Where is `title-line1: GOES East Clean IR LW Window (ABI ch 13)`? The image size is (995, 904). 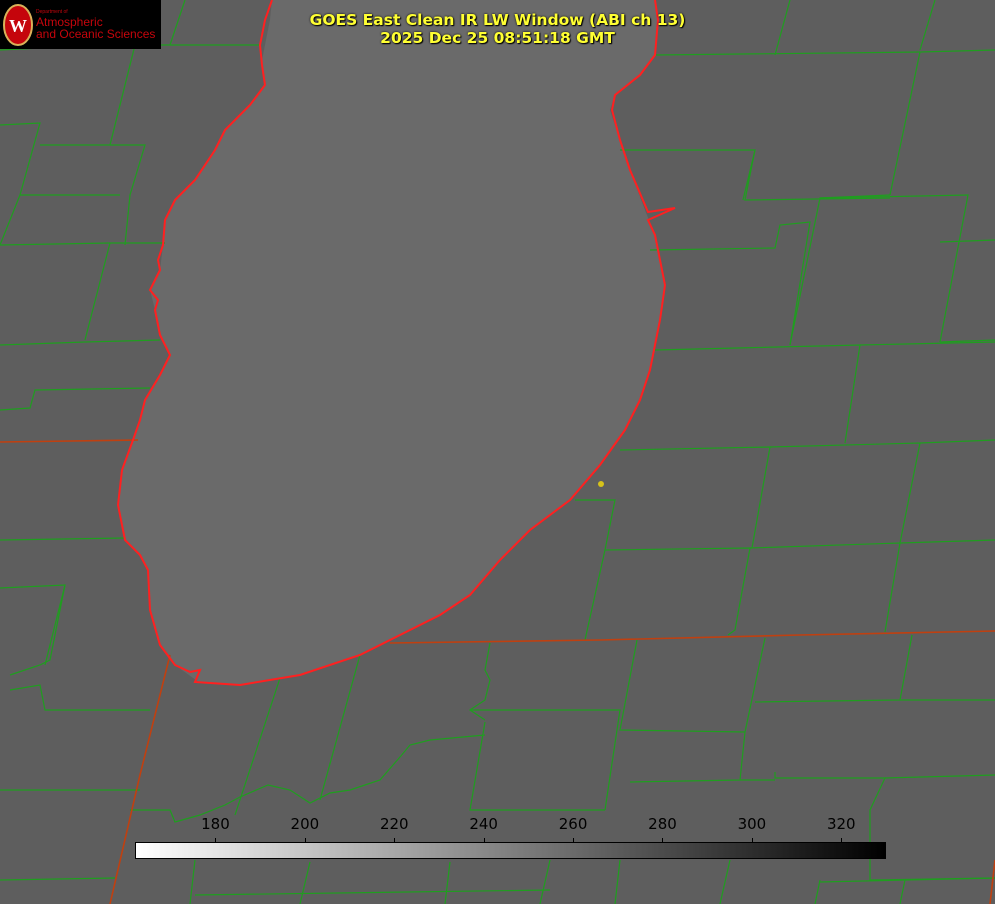
title-line1: GOES East Clean IR LW Window (ABI ch 13) is located at coordinates (497, 20).